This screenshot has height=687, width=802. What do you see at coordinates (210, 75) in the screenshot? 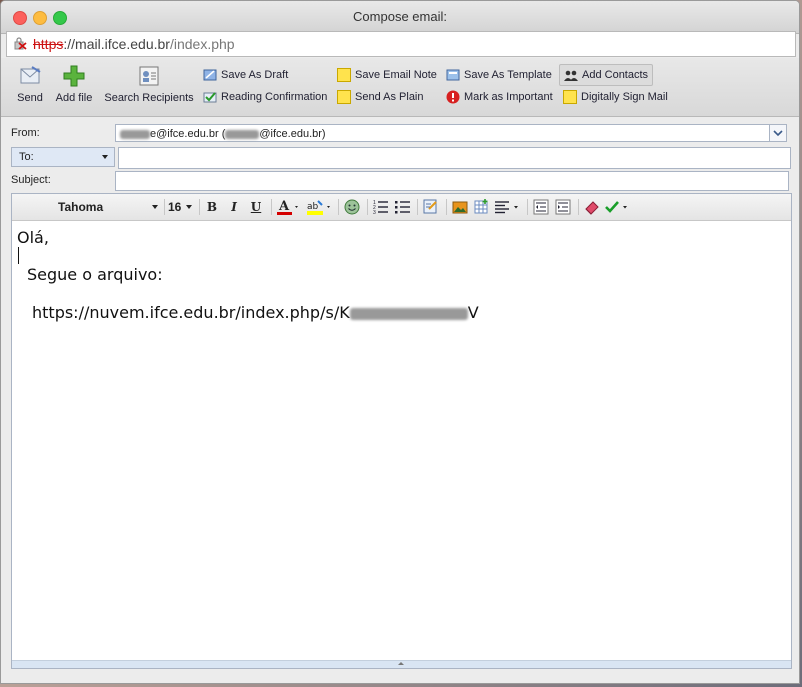
I see `draft-icon` at bounding box center [210, 75].